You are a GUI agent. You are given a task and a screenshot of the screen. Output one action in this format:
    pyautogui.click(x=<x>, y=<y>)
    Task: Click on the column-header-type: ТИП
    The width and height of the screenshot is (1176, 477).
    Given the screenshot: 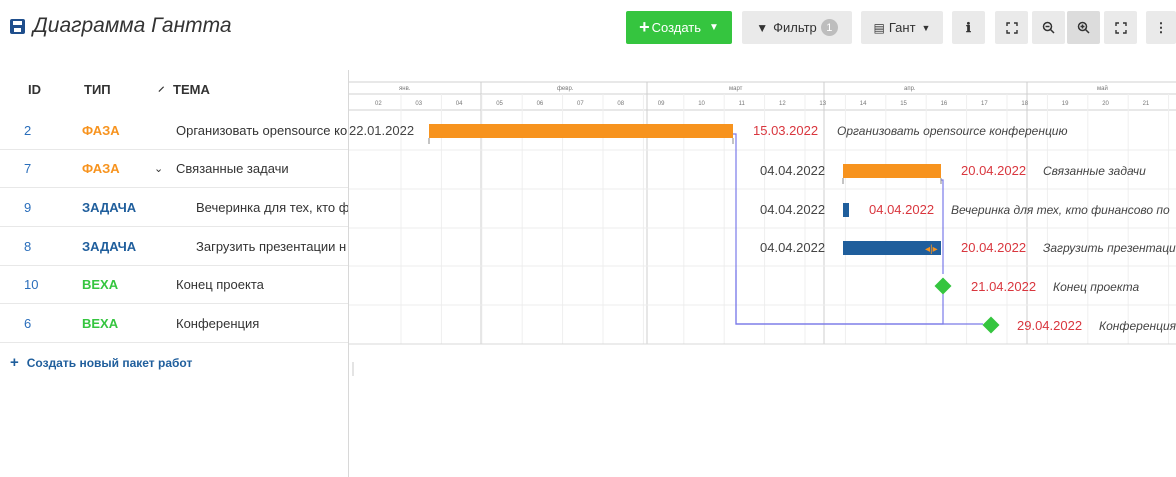 What is the action you would take?
    pyautogui.click(x=97, y=89)
    